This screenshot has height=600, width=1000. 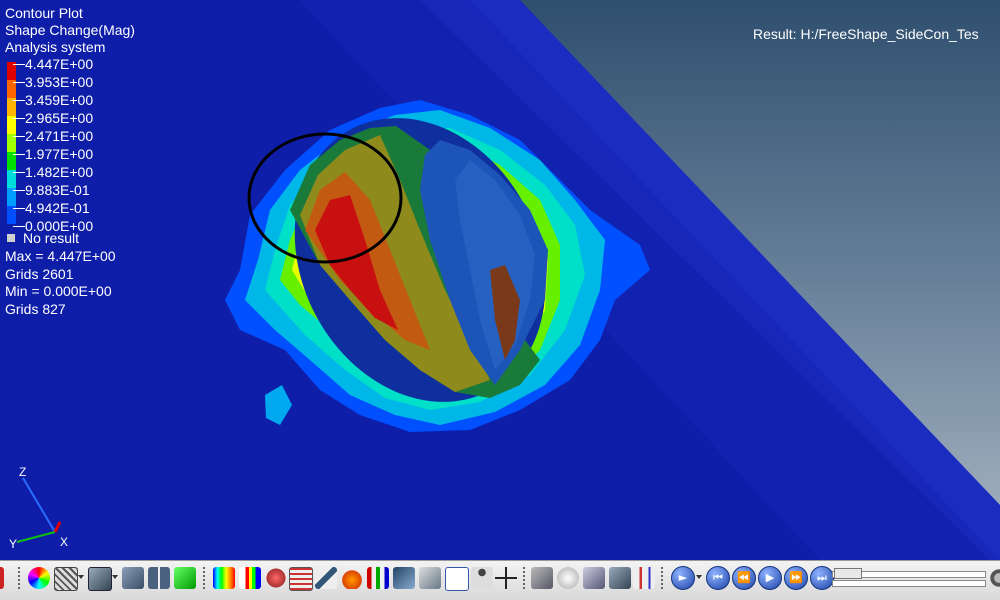 I want to click on result-path: Result: H:/FreeShape_SideCon_Tes, so click(x=866, y=34).